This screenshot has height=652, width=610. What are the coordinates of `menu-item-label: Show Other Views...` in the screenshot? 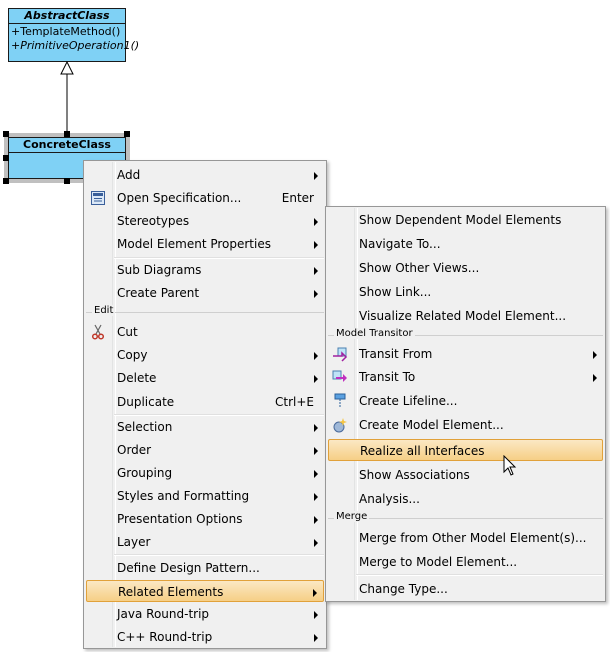 It's located at (419, 268).